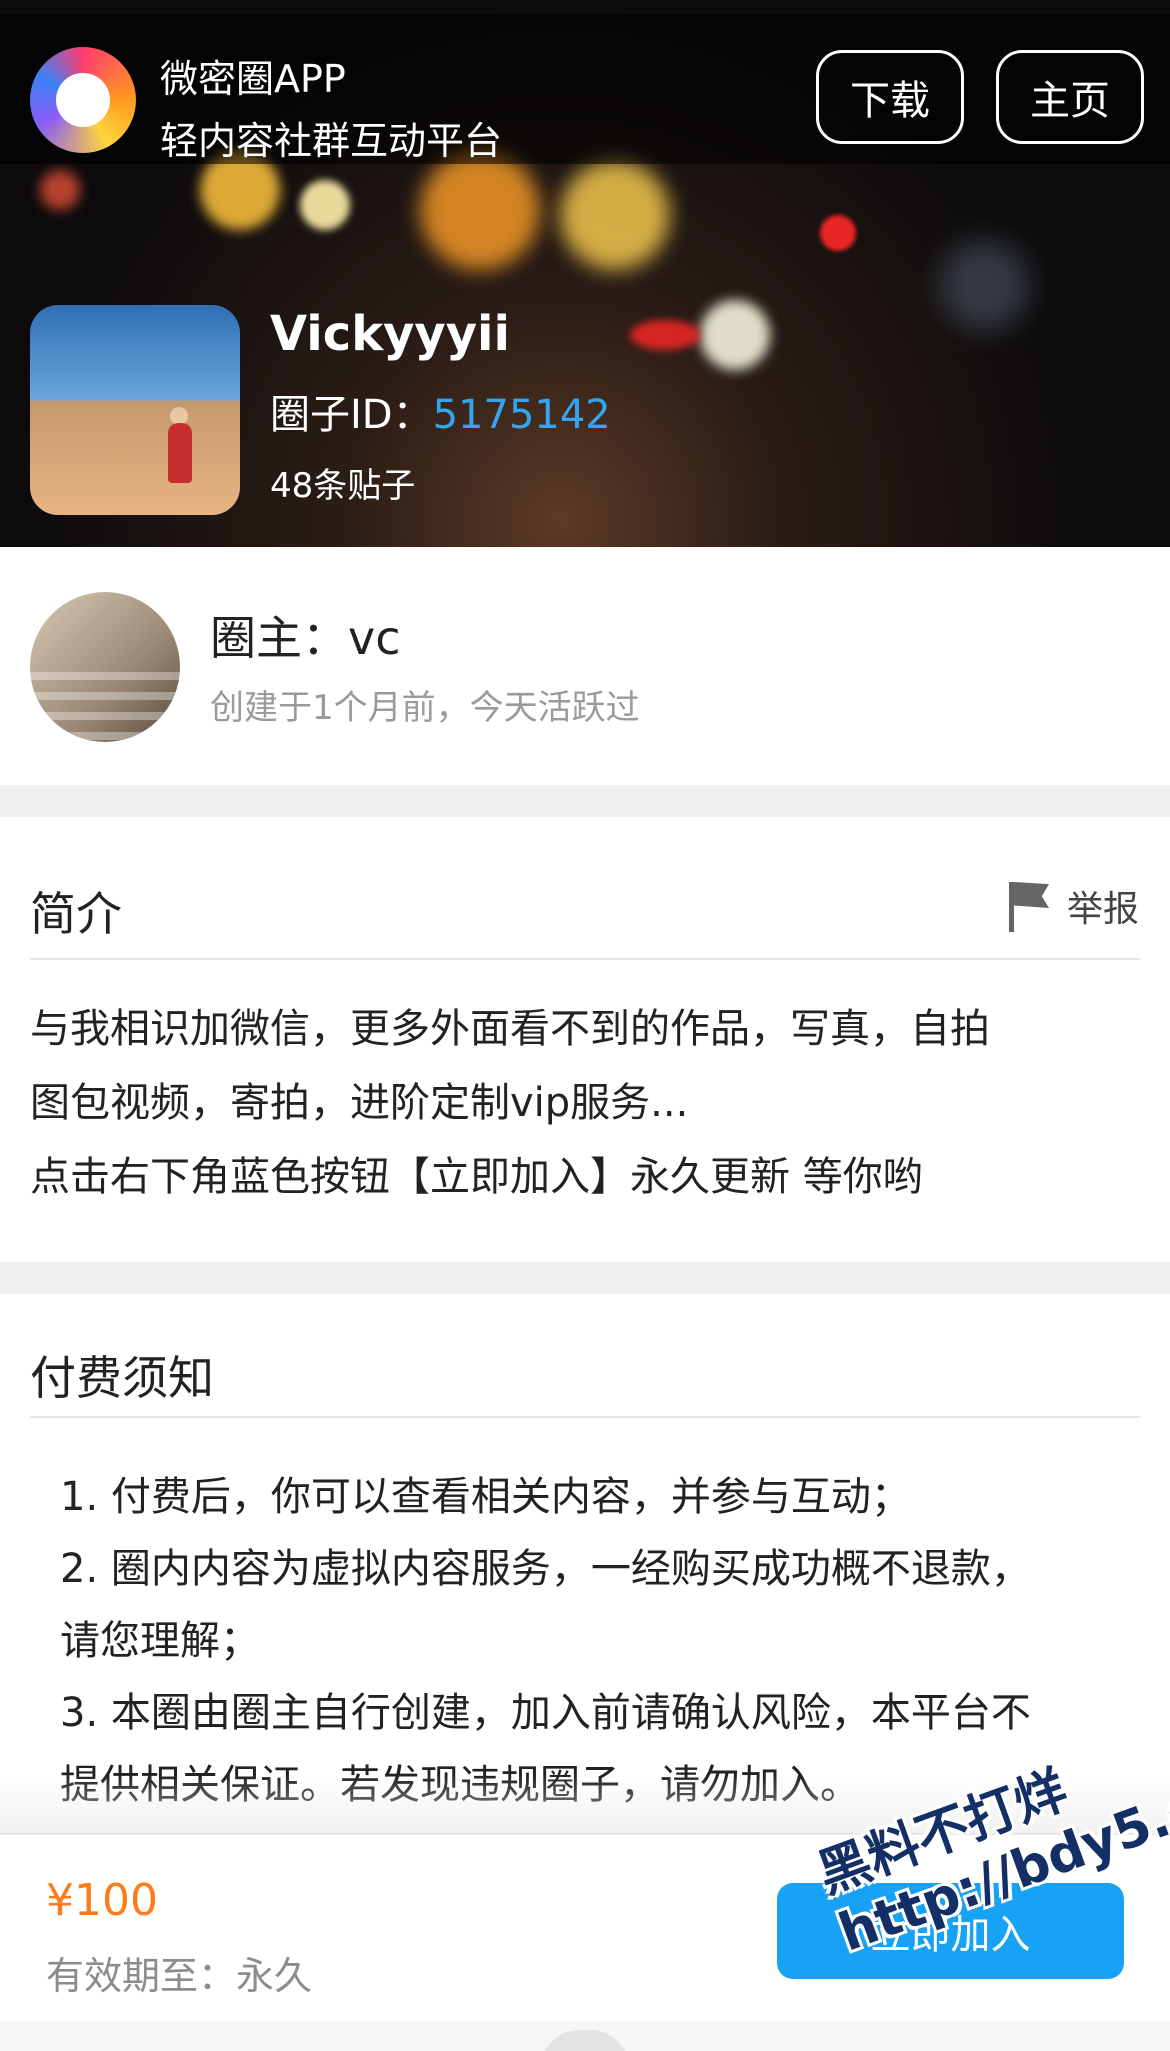 Image resolution: width=1170 pixels, height=2051 pixels. Describe the element at coordinates (351, 415) in the screenshot. I see `circle-id-label: 圈子ID：` at that location.